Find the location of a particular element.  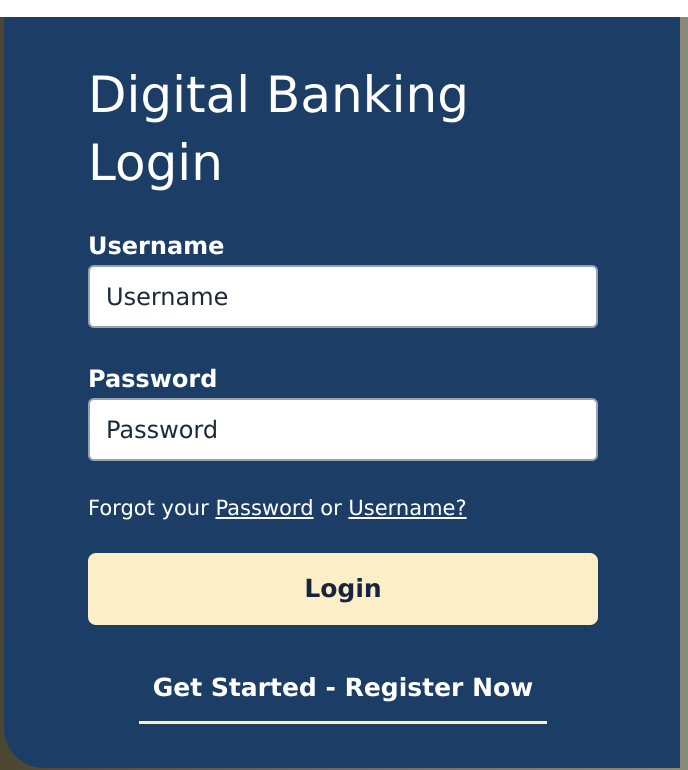

input-field: Username is located at coordinates (343, 296).